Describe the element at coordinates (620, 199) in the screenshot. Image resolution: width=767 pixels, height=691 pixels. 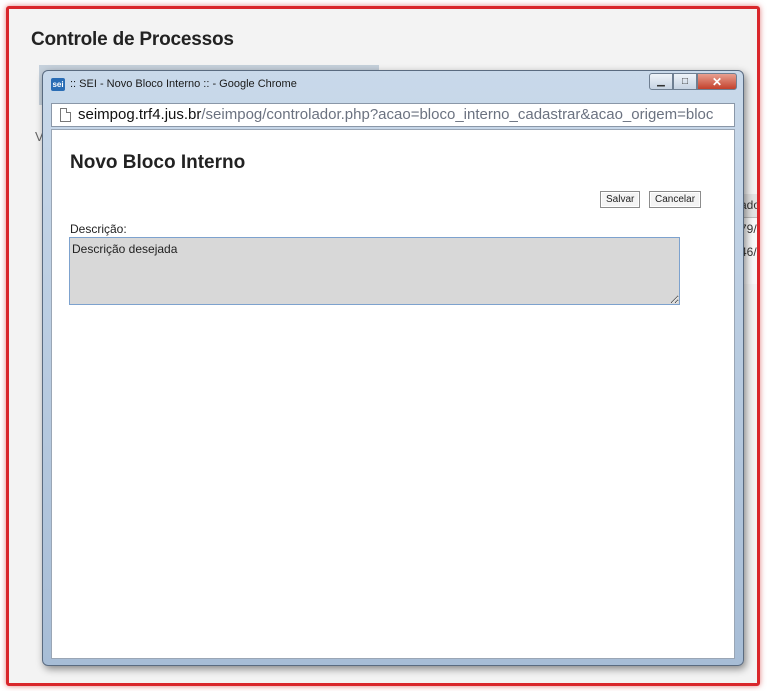
I see `save-button: Salvar` at that location.